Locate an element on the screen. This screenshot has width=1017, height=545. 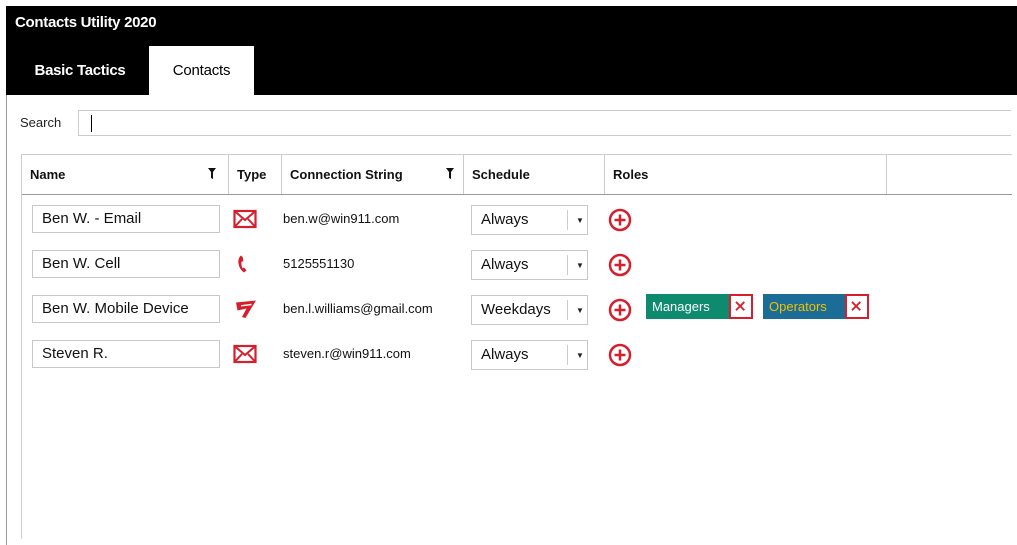
schedule-select: Weekdays ▼ is located at coordinates (529, 310).